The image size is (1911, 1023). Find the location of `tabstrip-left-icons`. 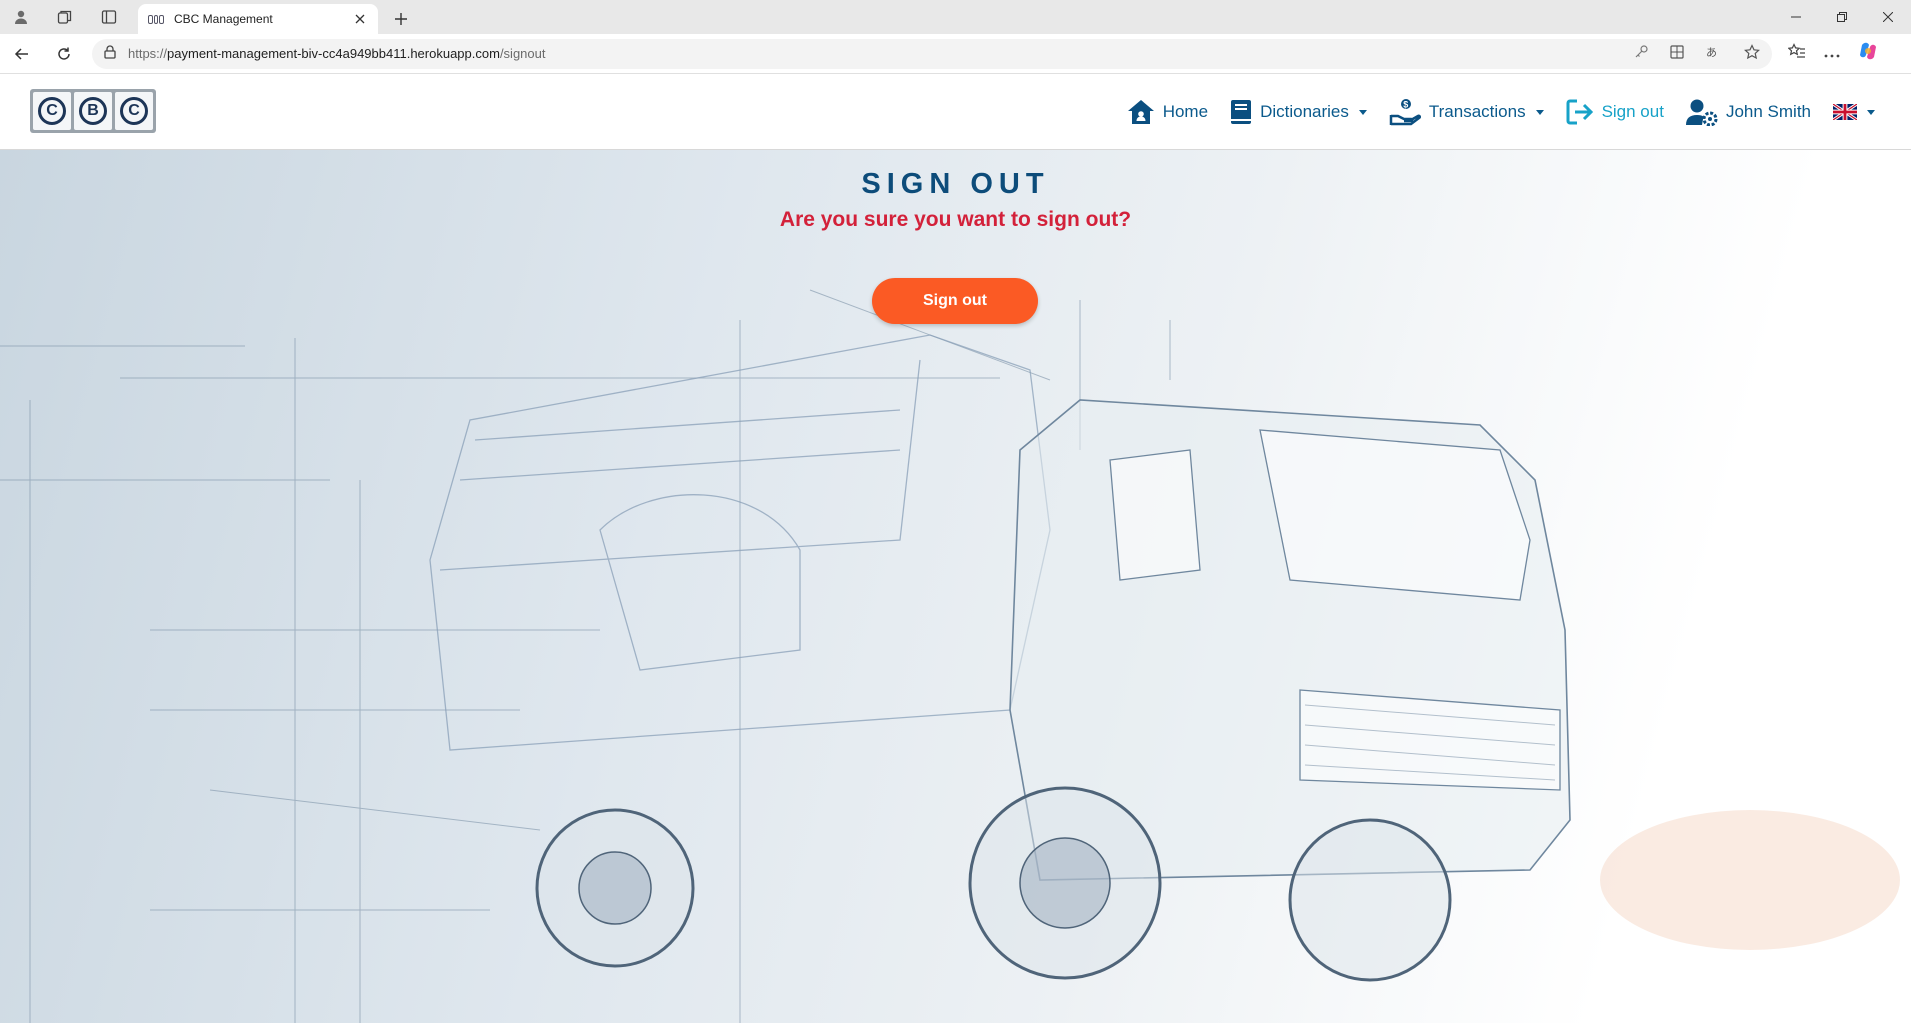

tabstrip-left-icons is located at coordinates (62, 17).